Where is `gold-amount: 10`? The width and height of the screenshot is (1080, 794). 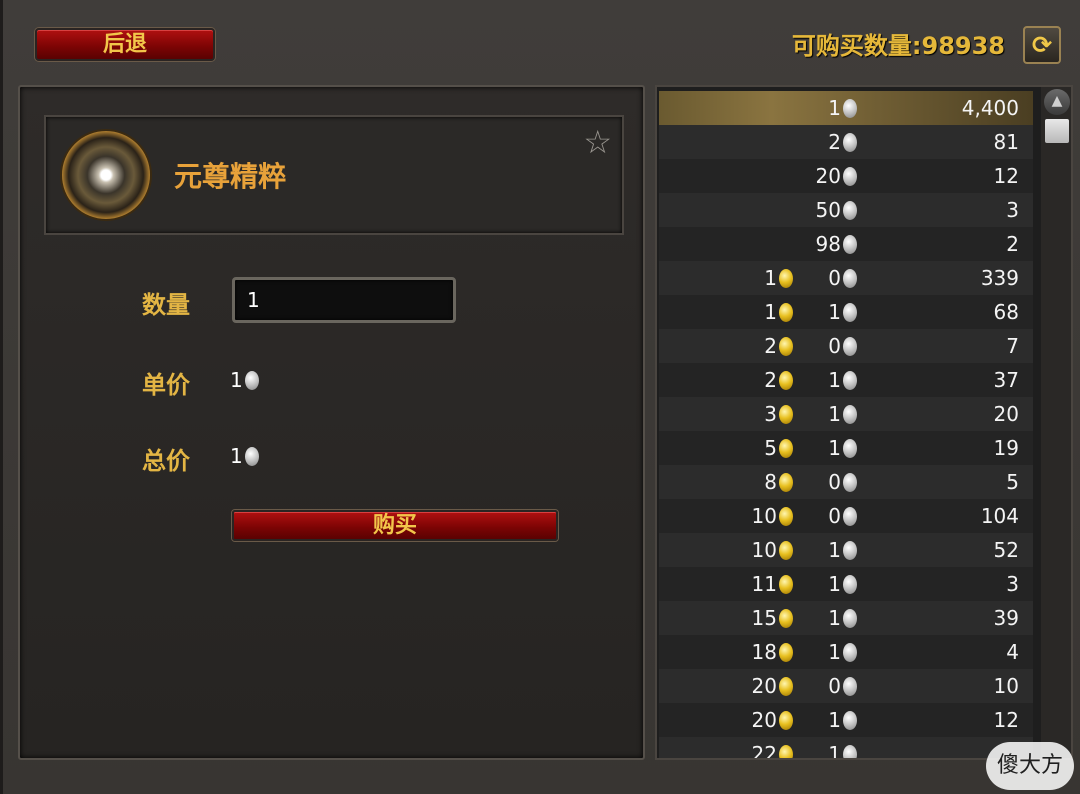
gold-amount: 10 is located at coordinates (764, 550).